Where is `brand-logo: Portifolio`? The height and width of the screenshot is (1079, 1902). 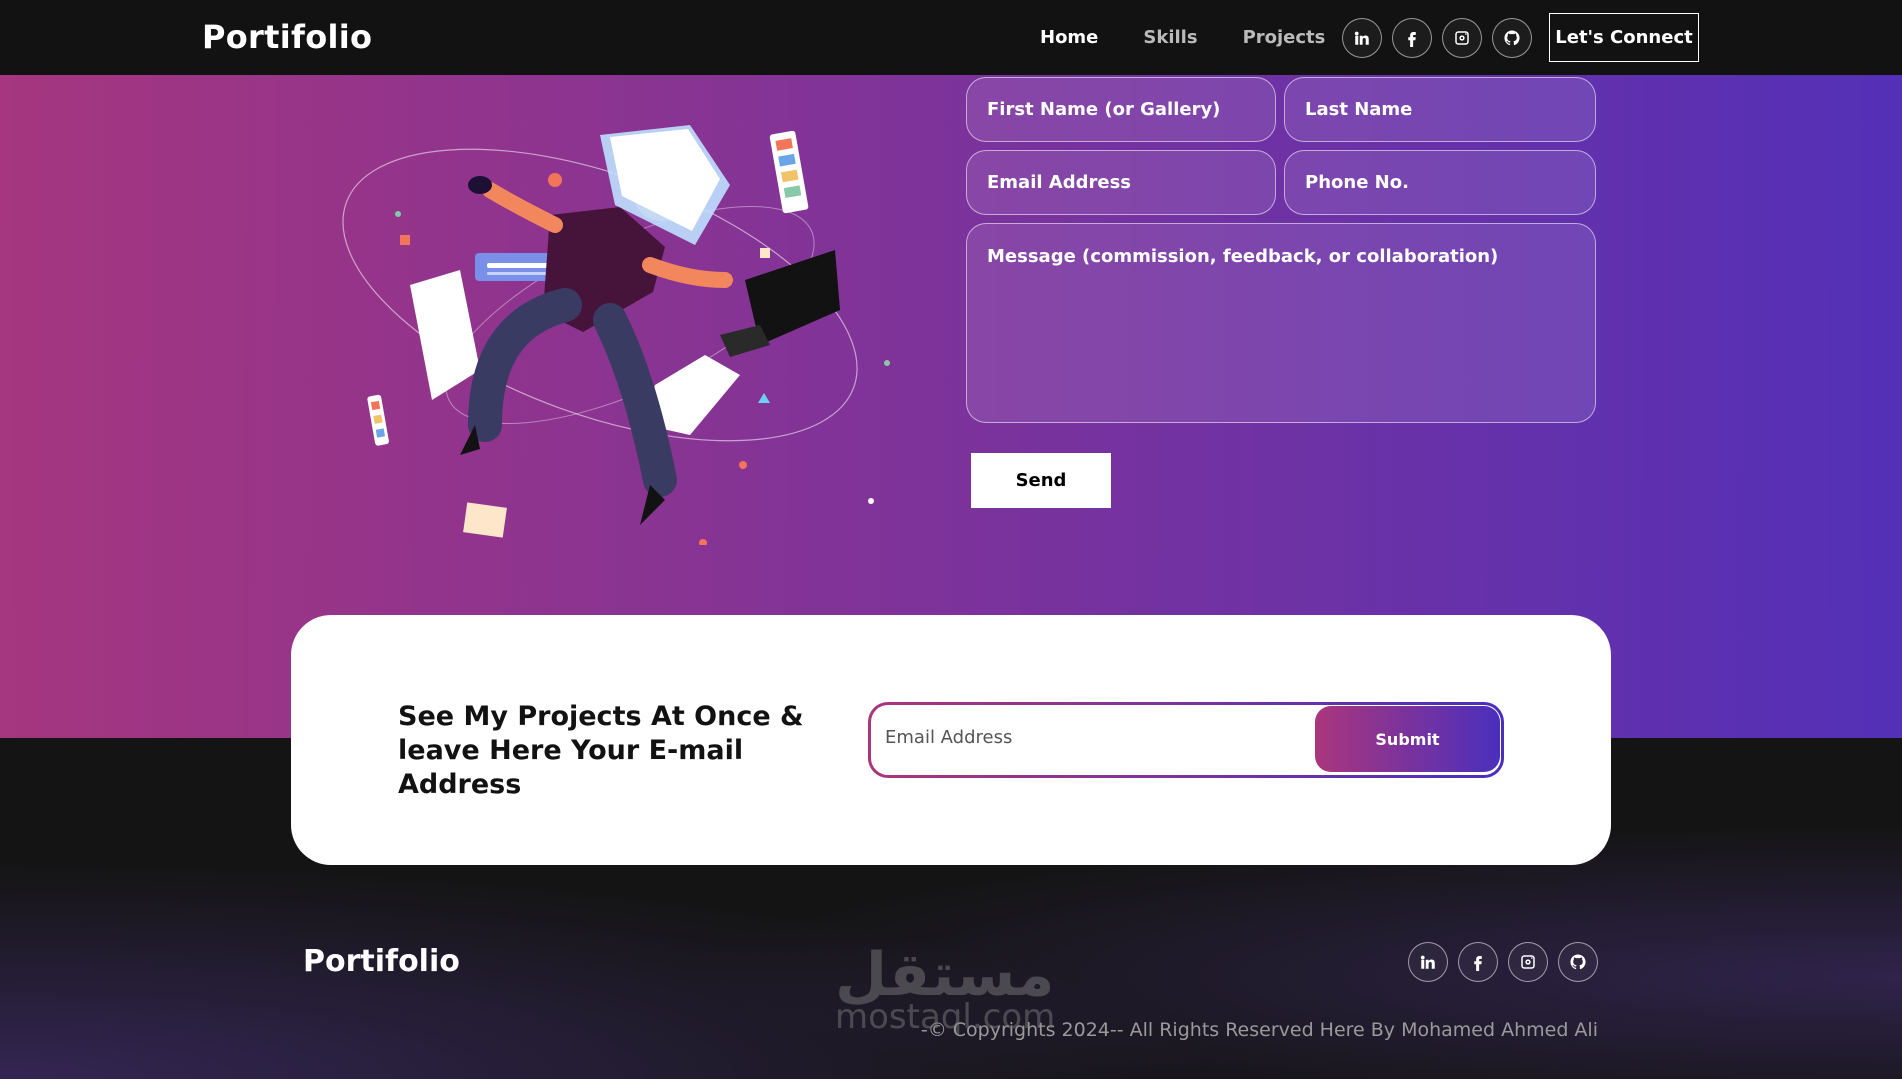 brand-logo: Portifolio is located at coordinates (287, 37).